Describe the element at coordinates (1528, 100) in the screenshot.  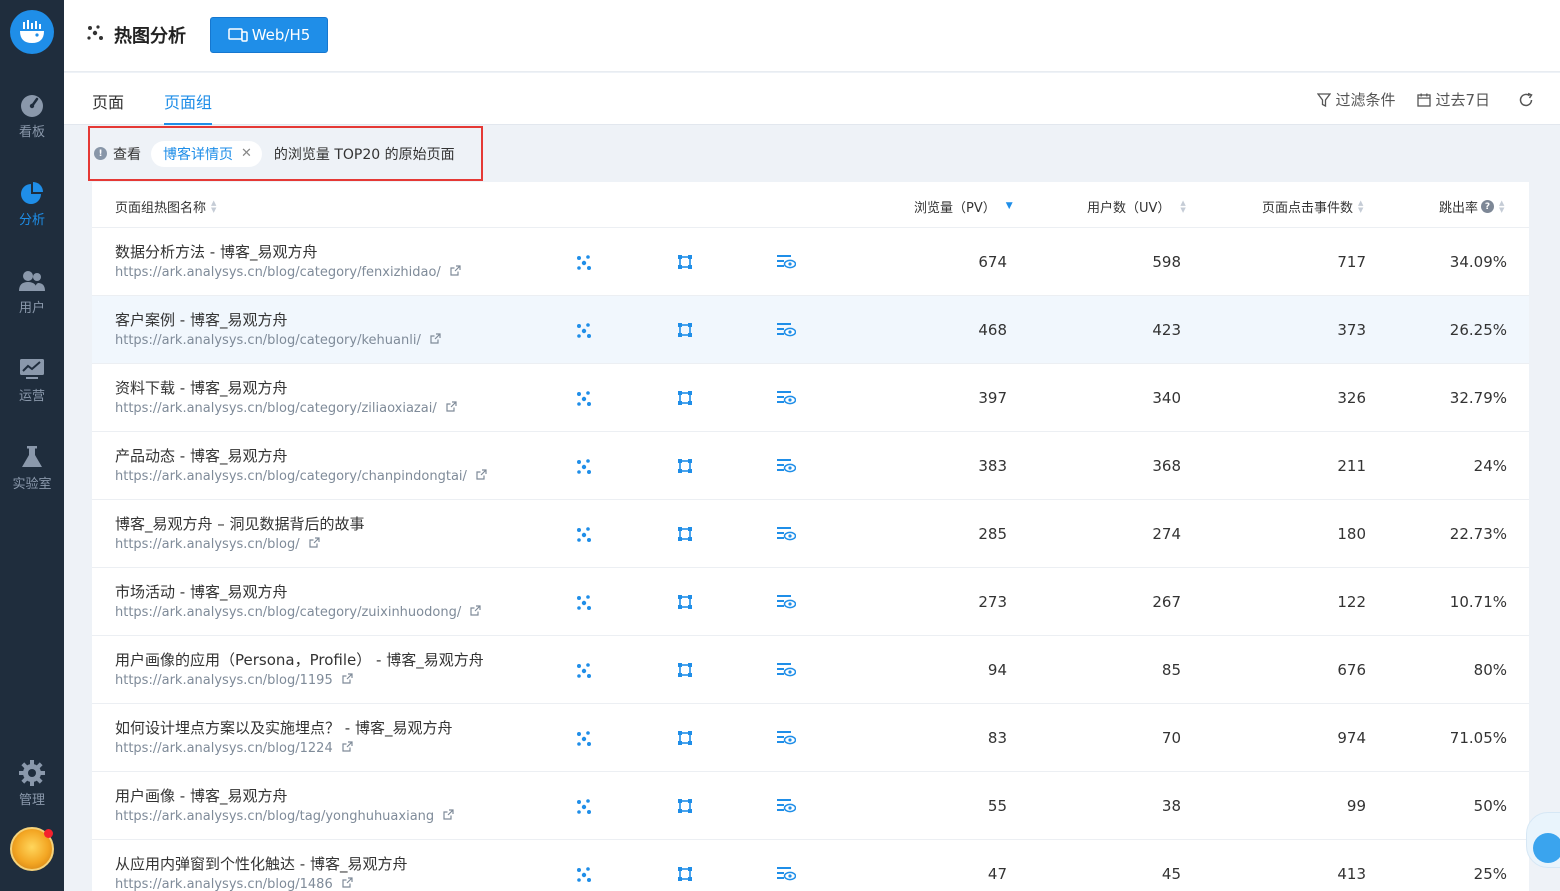
I see `refresh-button` at that location.